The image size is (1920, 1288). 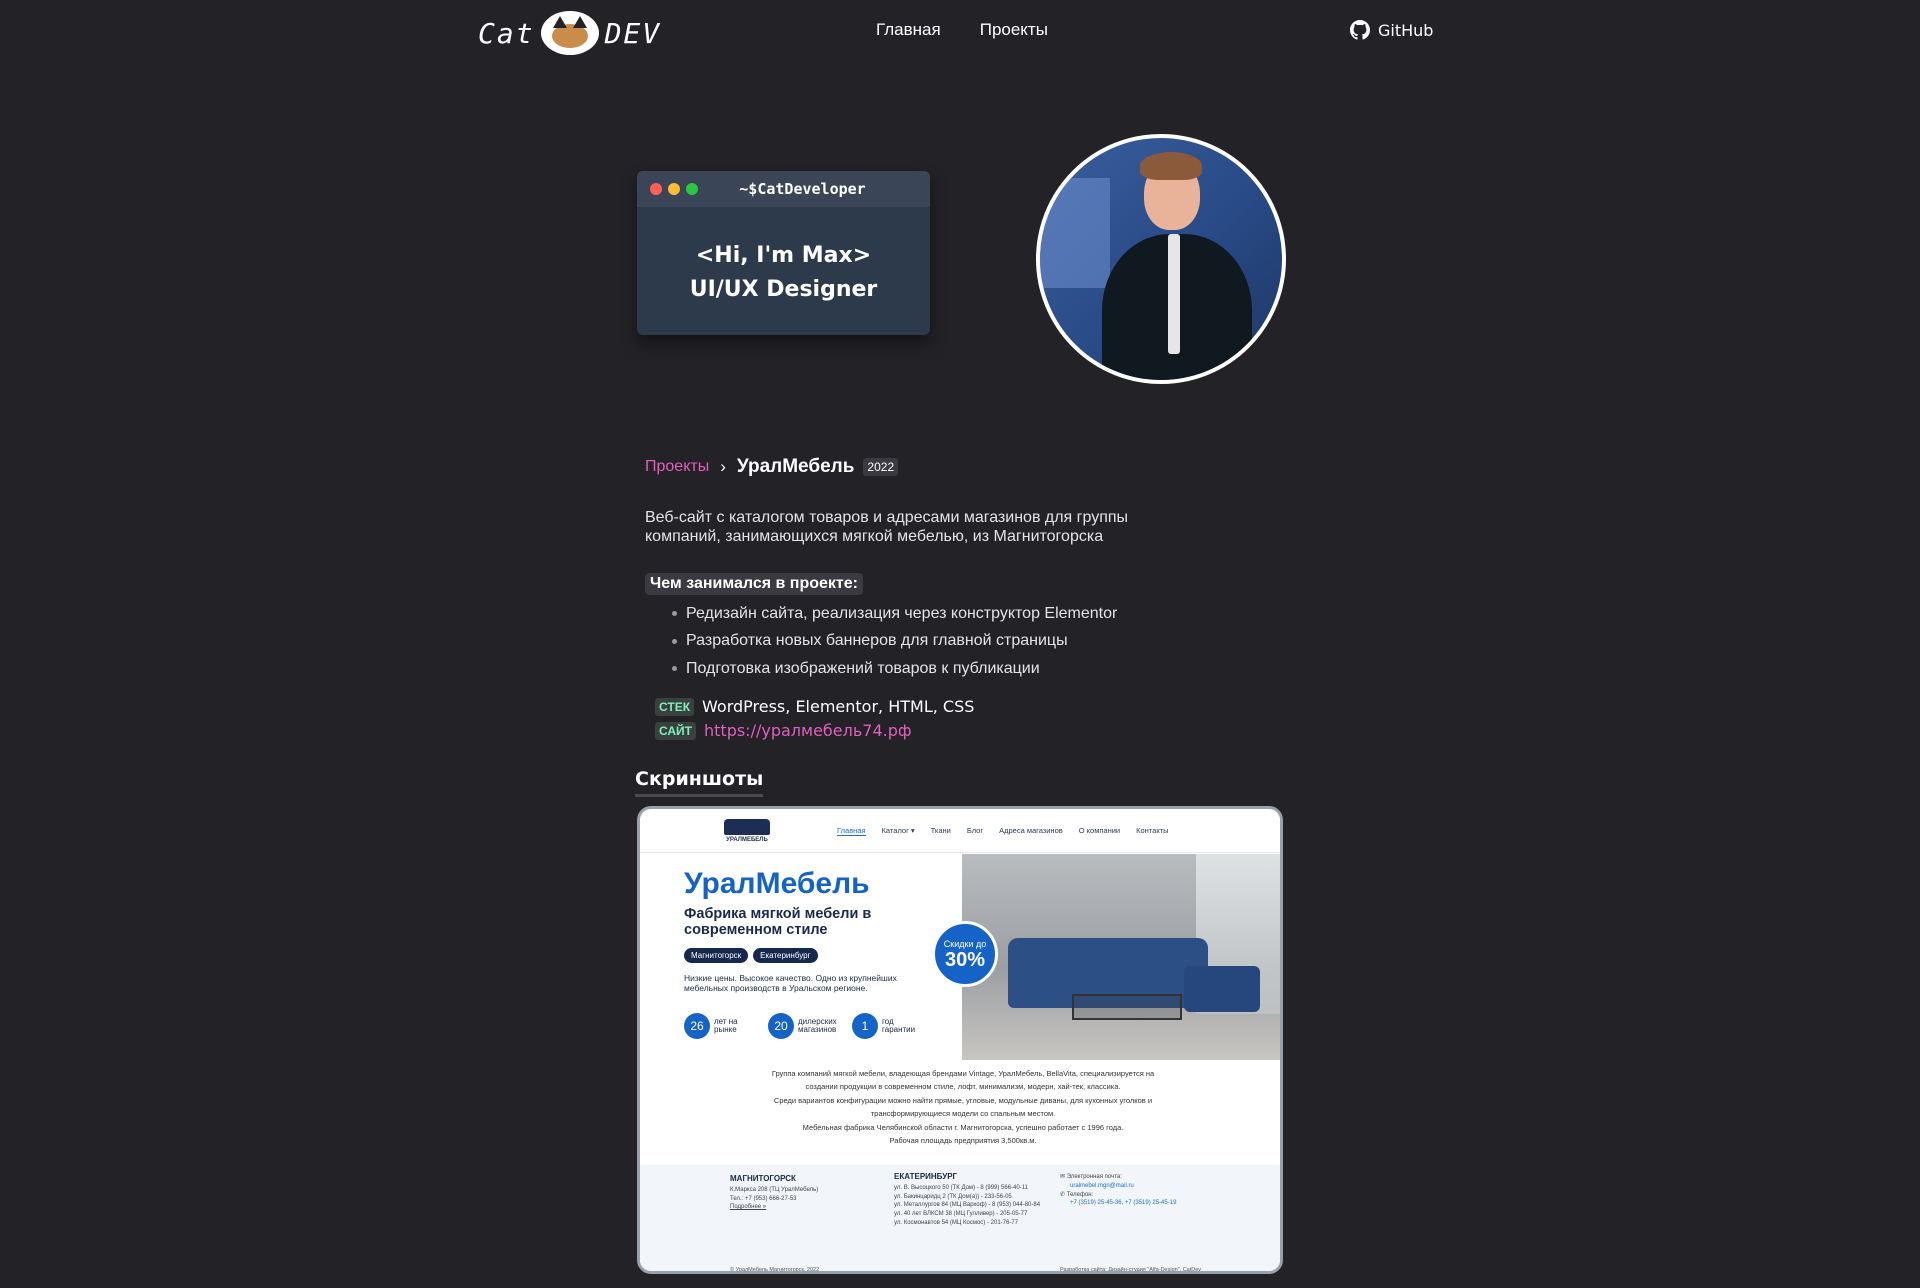 What do you see at coordinates (675, 730) in the screenshot?
I see `site-tag: САЙТ` at bounding box center [675, 730].